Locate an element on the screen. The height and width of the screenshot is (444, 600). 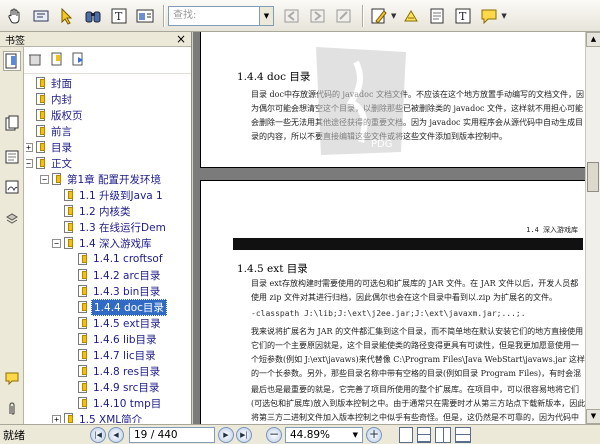
page-icon is located at coordinates (437, 16).